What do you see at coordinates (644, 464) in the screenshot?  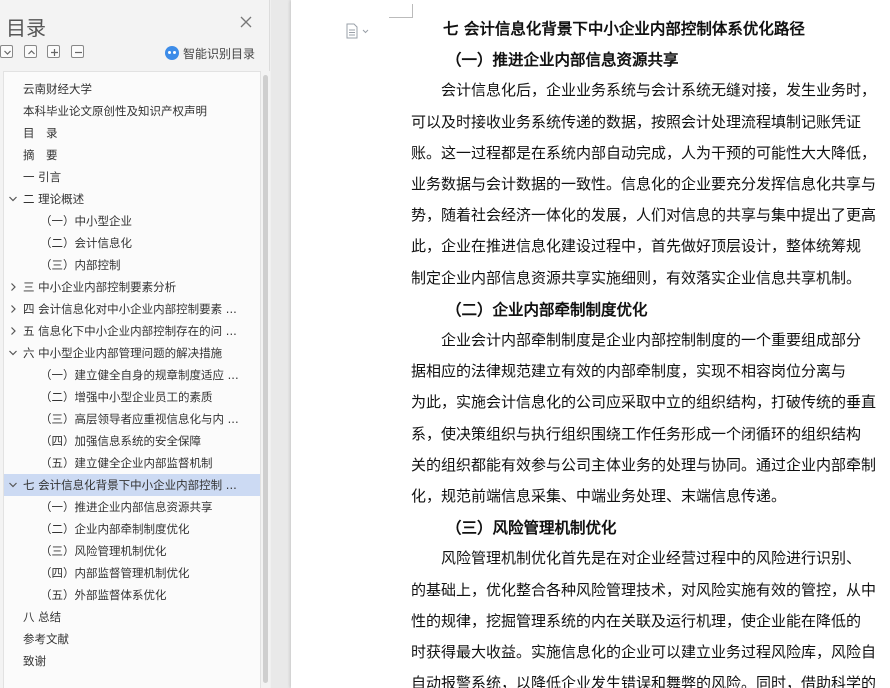 I see `paragraph-line: 关的组织都能有效参与公司主体业务的处理与协同。通过企业内部牵制` at bounding box center [644, 464].